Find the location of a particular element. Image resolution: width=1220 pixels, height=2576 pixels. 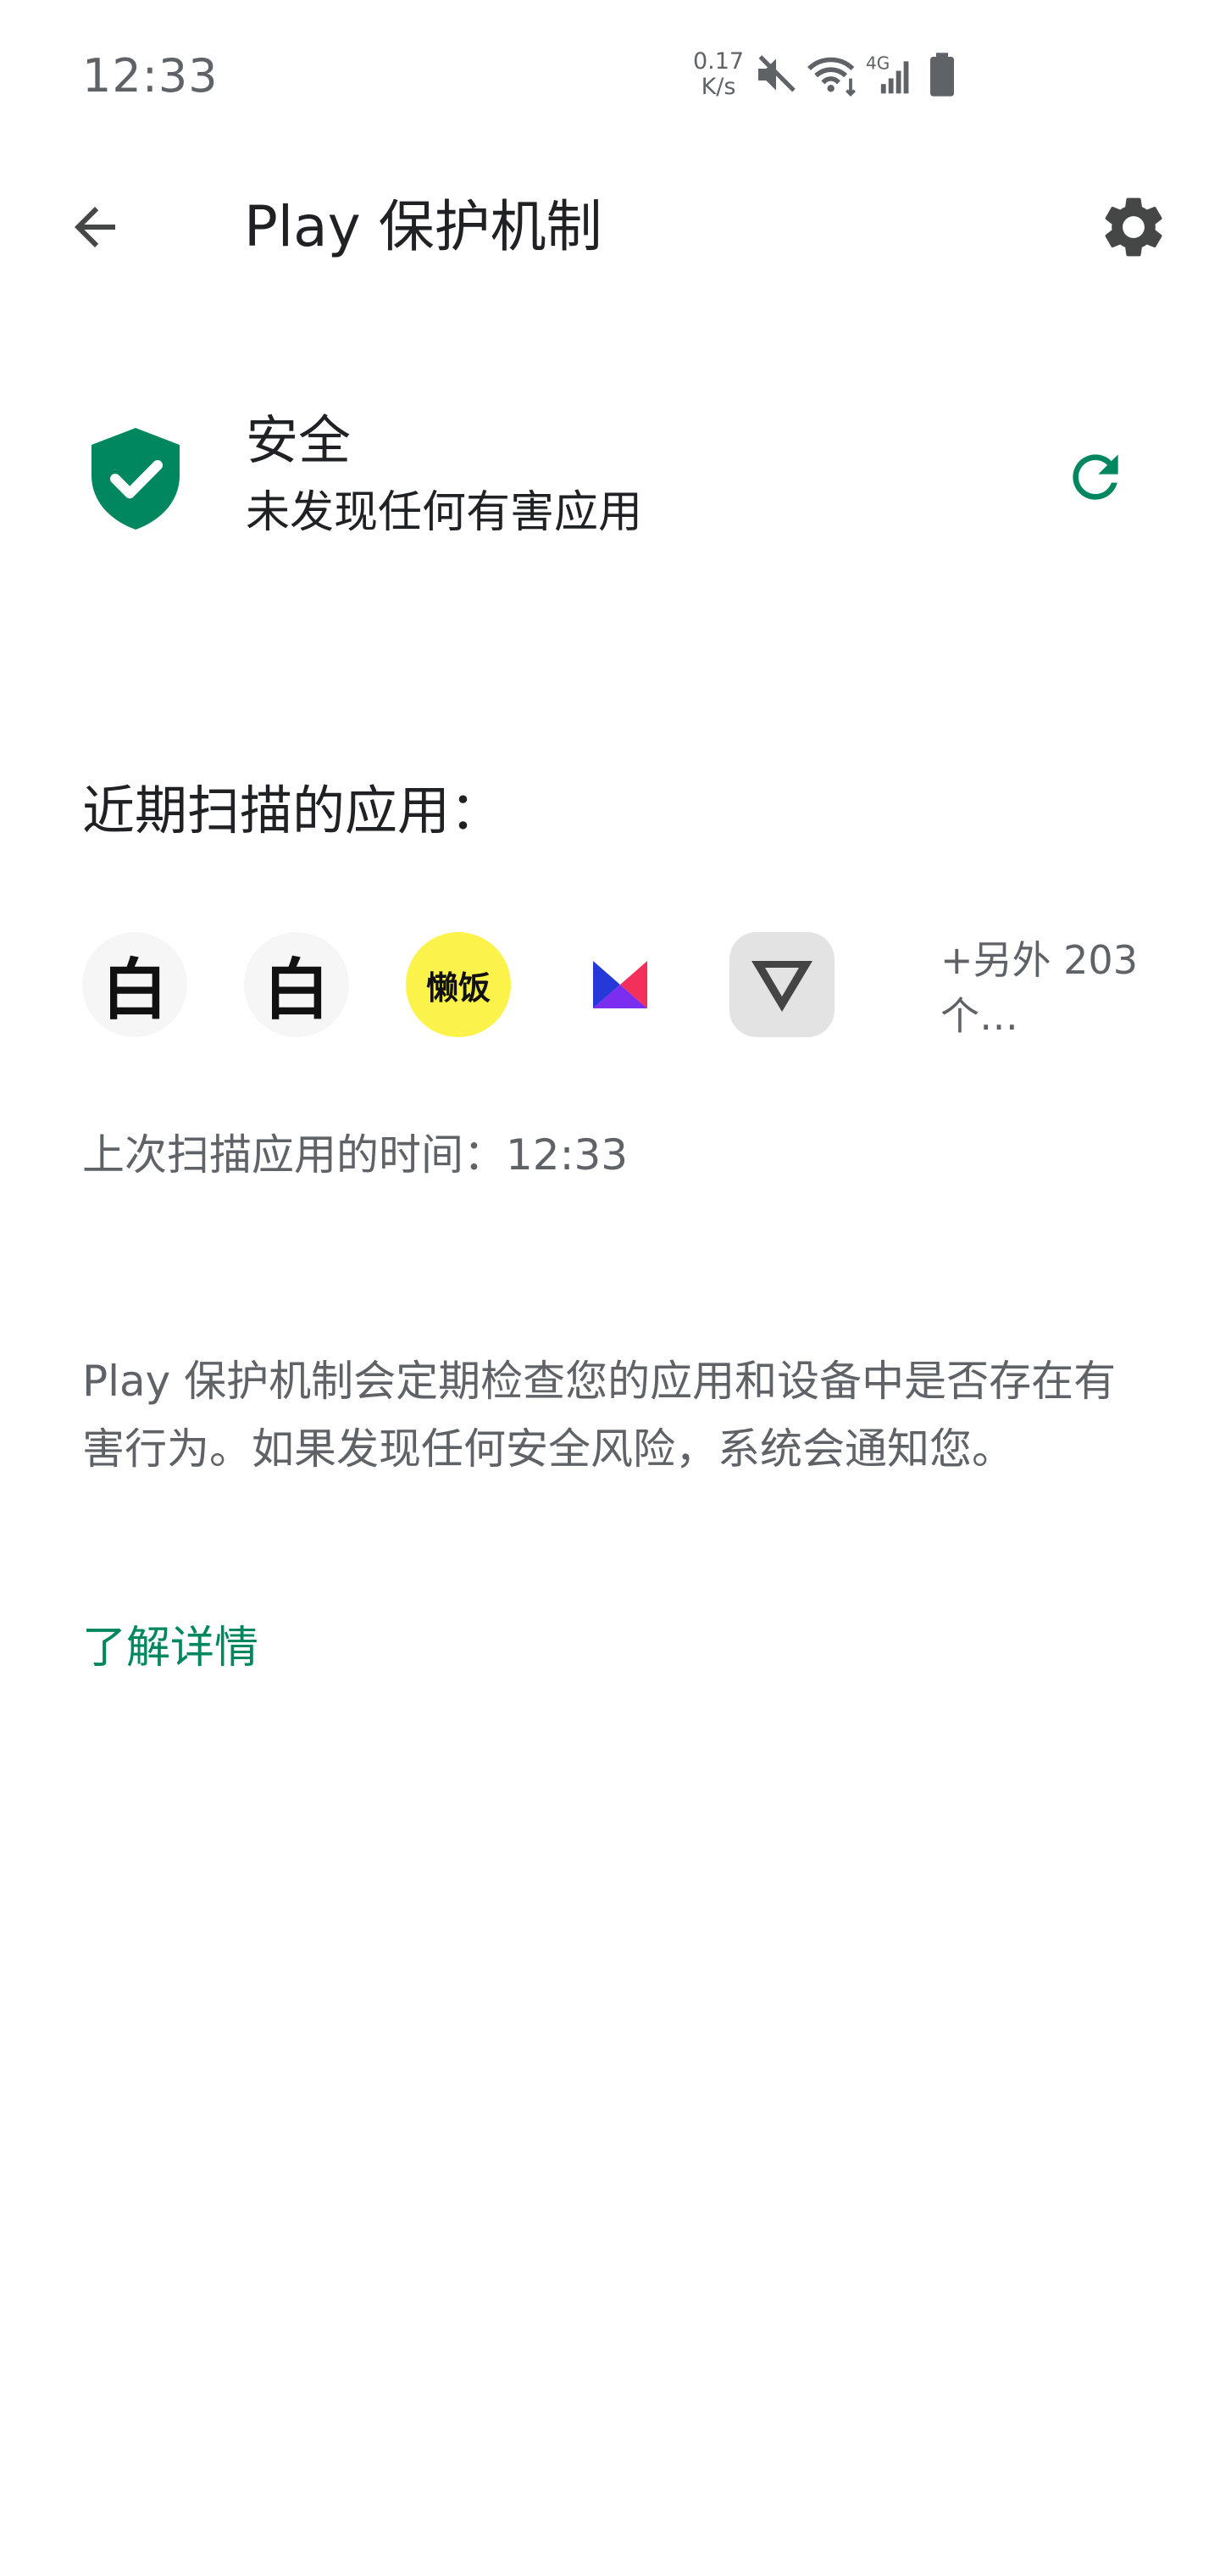

refresh-icon is located at coordinates (1095, 477).